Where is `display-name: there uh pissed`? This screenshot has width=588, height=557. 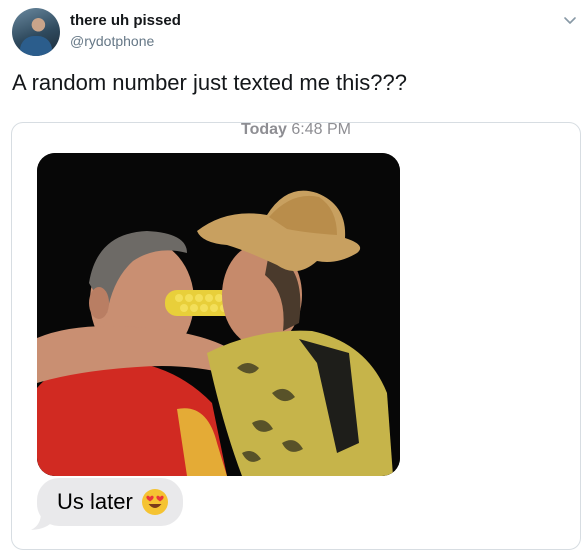
display-name: there uh pissed is located at coordinates (125, 20).